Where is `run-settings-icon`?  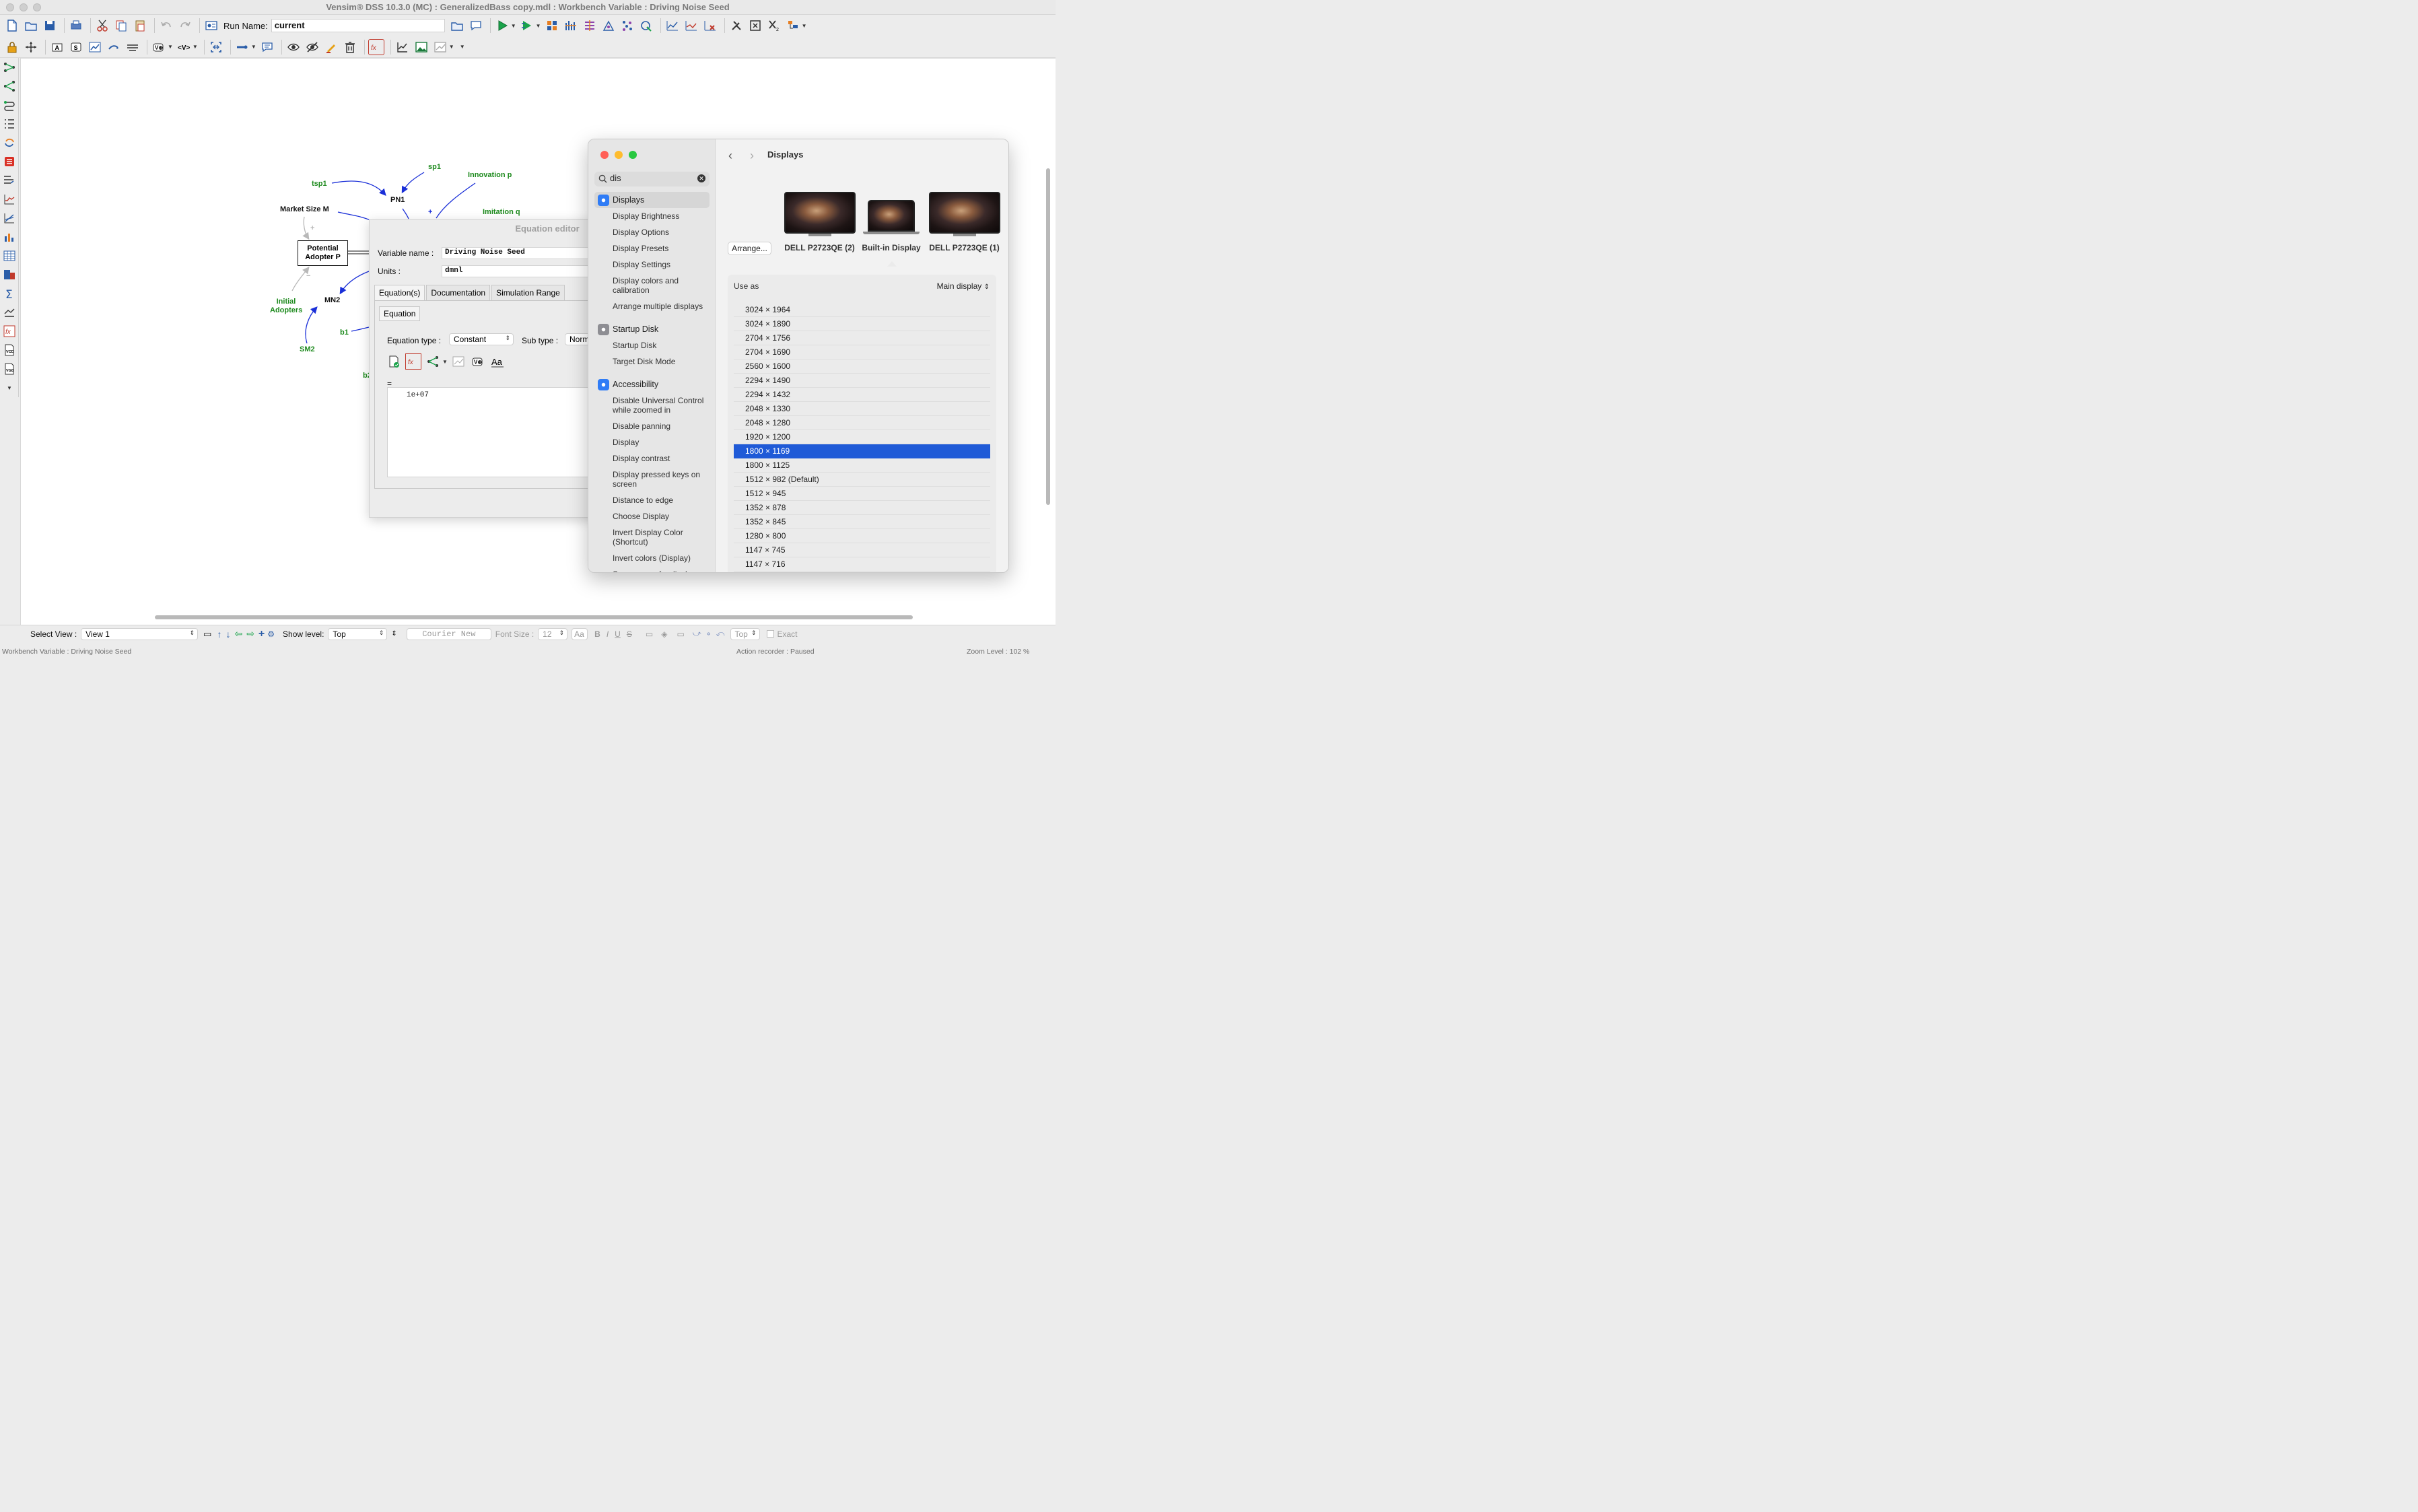
run-settings-icon is located at coordinates (211, 26).